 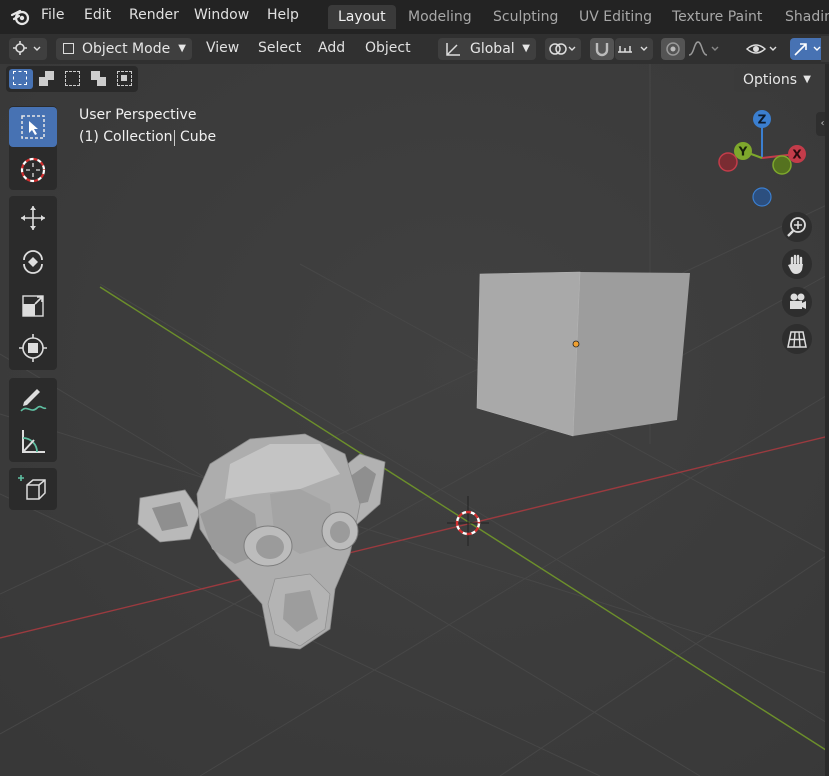 I want to click on snap-increment-icon, so click(x=633, y=49).